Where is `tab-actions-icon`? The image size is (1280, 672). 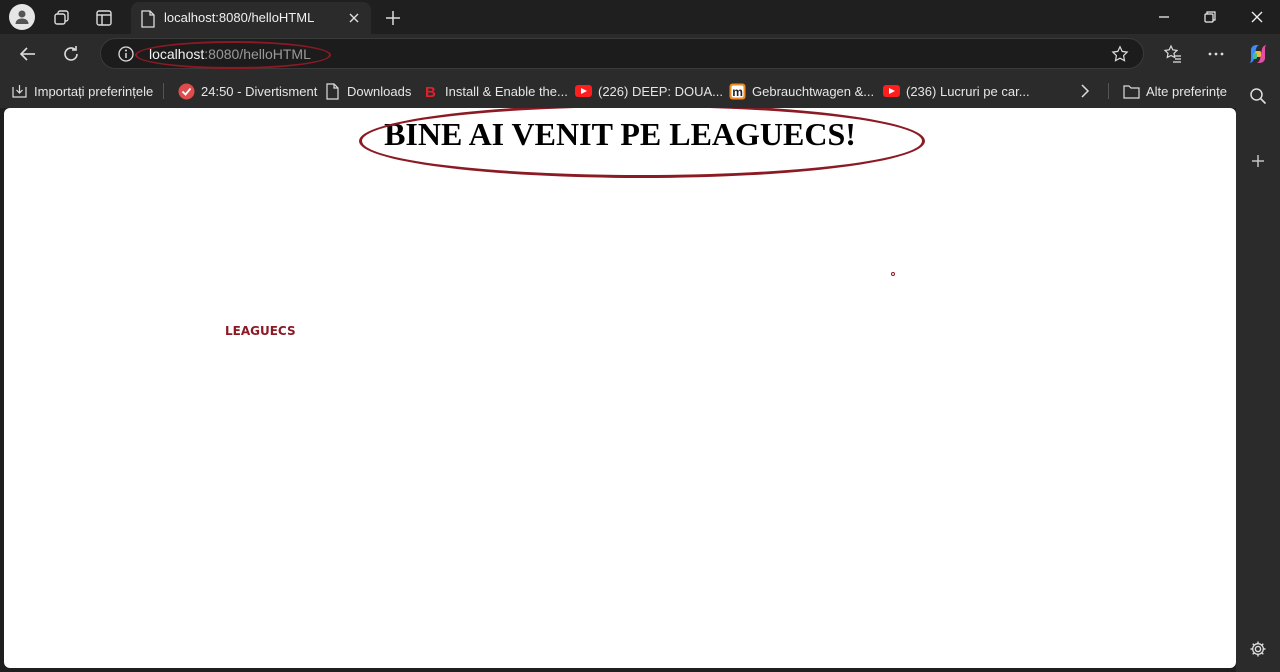
tab-actions-icon is located at coordinates (104, 18).